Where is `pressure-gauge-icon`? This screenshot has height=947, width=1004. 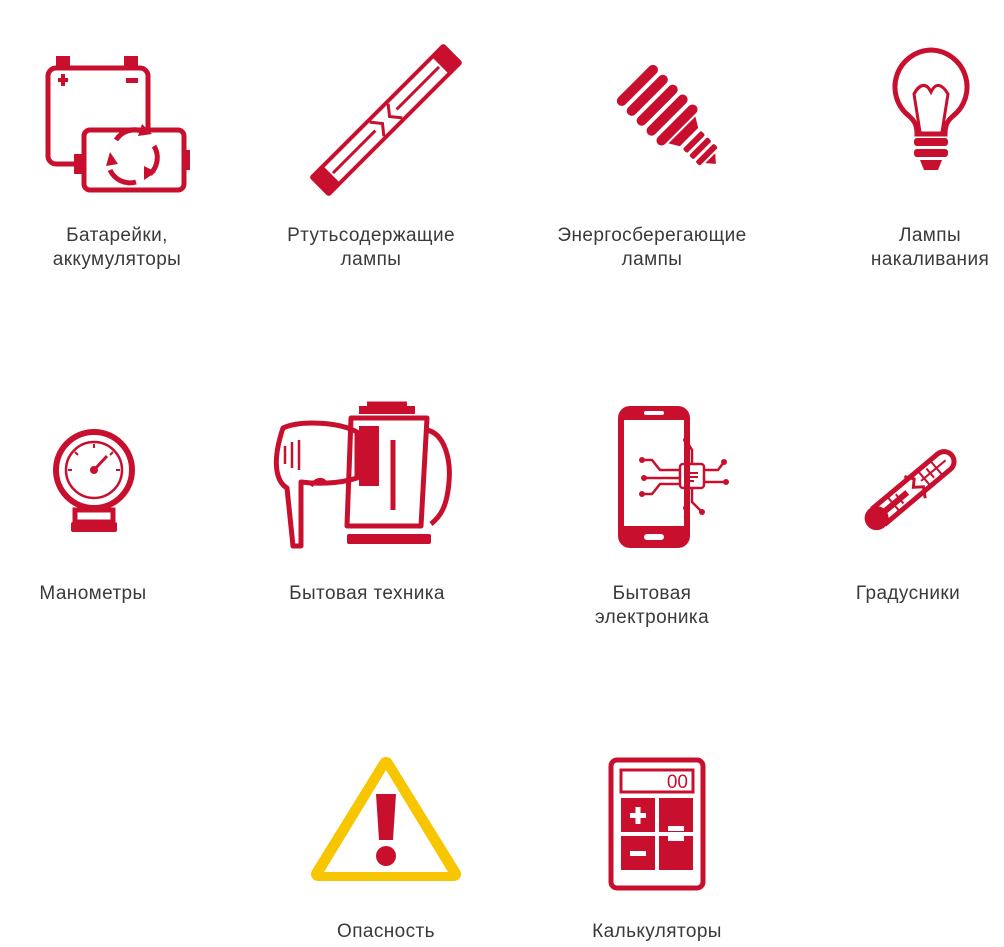 pressure-gauge-icon is located at coordinates (94, 480).